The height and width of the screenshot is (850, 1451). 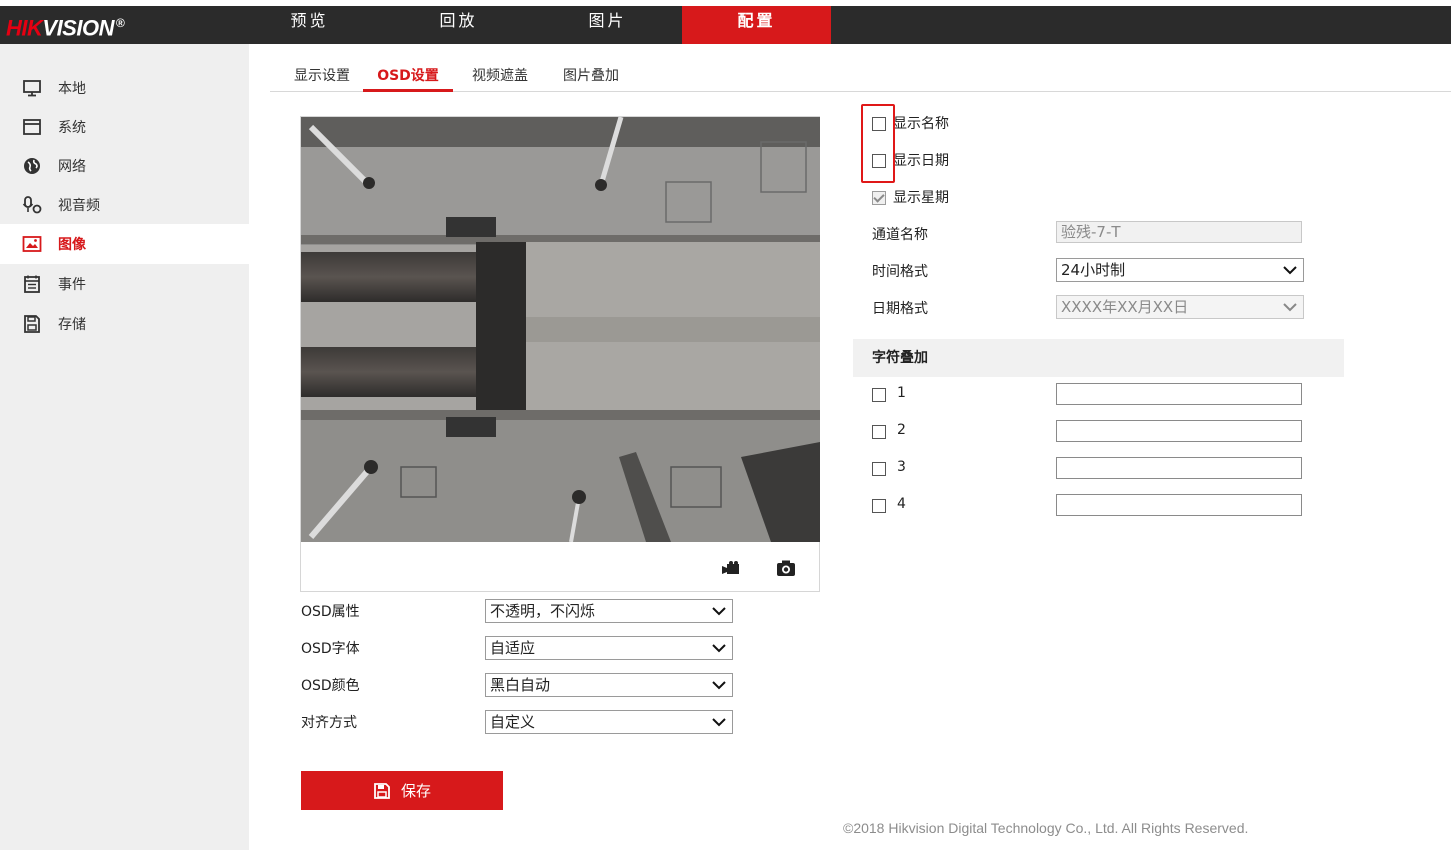 I want to click on overlay-1-checkbox, so click(x=879, y=395).